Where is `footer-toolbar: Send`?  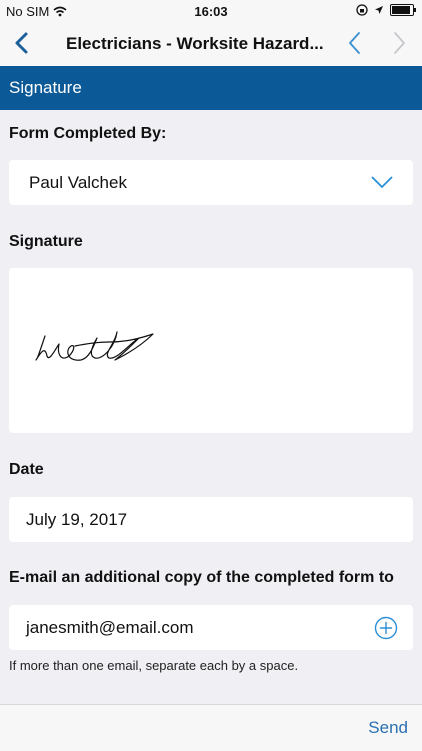 footer-toolbar: Send is located at coordinates (211, 727).